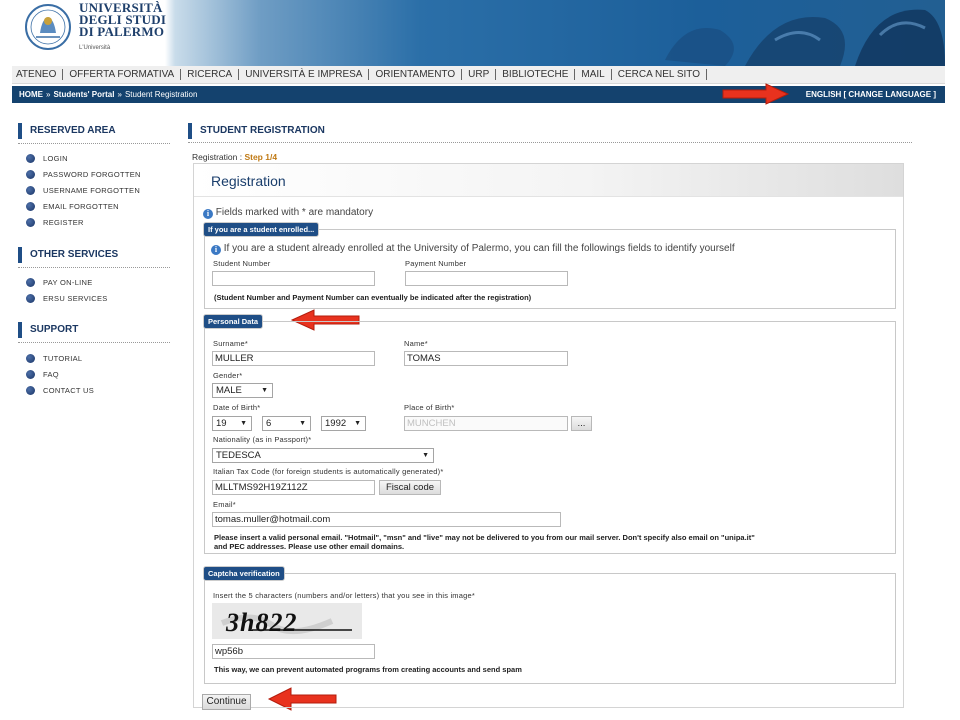  I want to click on registration-title: Registration, so click(248, 181).